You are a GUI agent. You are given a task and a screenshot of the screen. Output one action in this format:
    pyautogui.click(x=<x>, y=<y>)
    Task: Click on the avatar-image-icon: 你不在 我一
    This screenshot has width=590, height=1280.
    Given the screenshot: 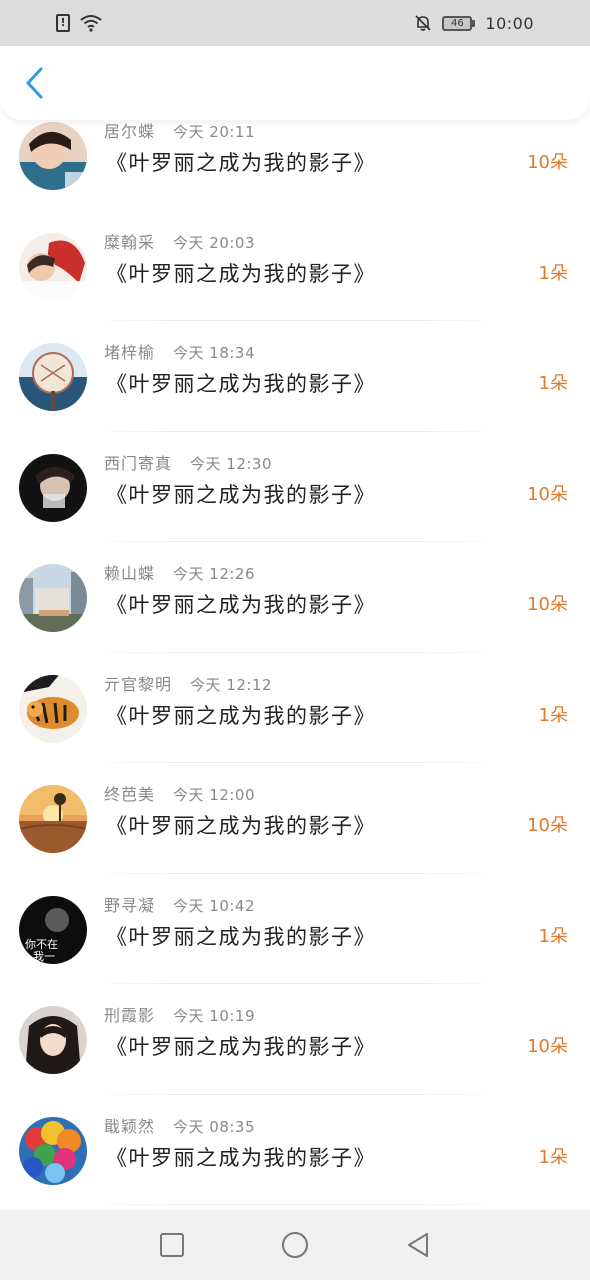 What is the action you would take?
    pyautogui.click(x=53, y=929)
    